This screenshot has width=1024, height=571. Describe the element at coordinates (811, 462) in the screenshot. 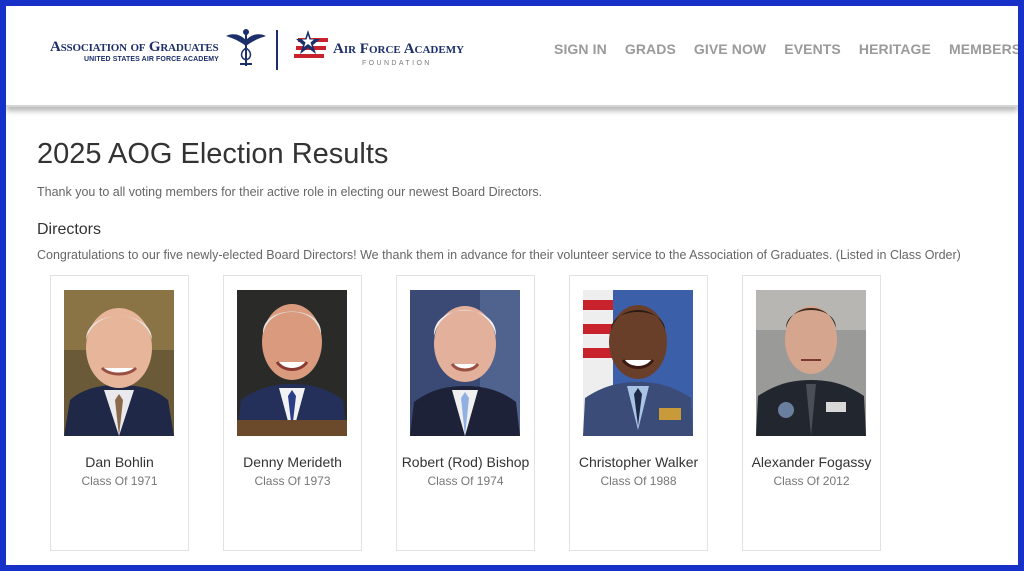

I see `director-name-text: Alexander Fogassy` at that location.